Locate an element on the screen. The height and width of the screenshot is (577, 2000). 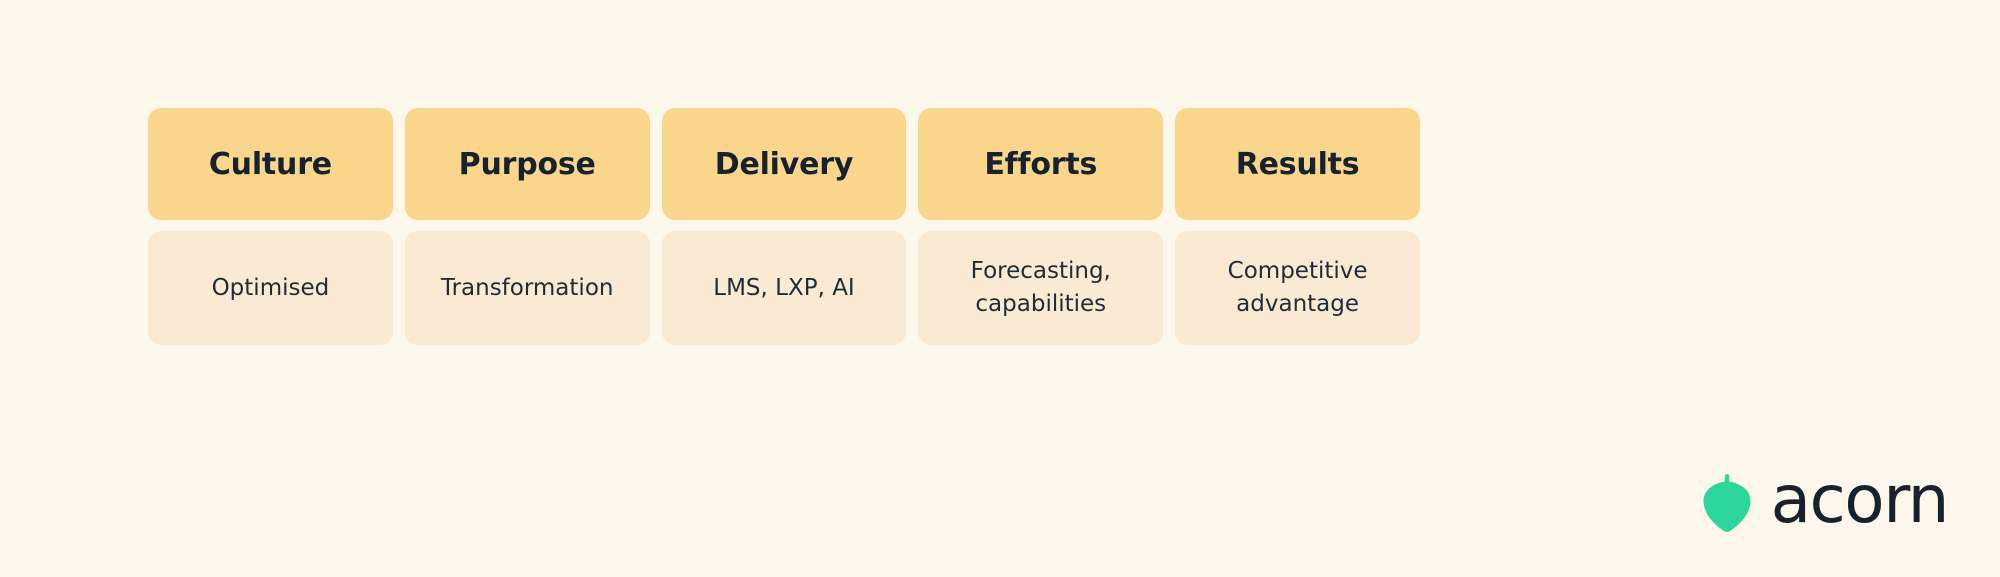
matrix-body-label: Optimised is located at coordinates (270, 287).